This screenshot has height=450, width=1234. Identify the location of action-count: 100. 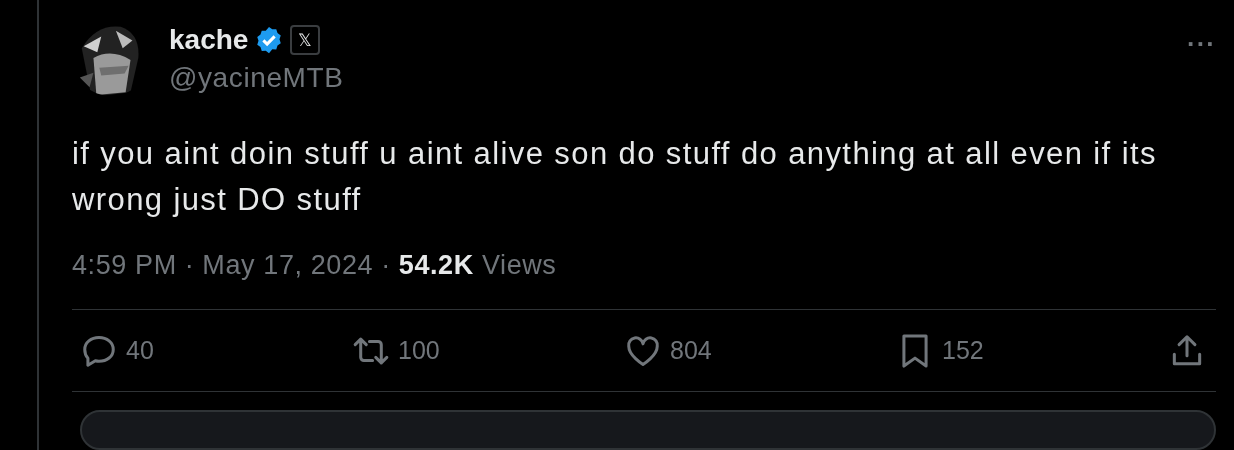
(419, 350).